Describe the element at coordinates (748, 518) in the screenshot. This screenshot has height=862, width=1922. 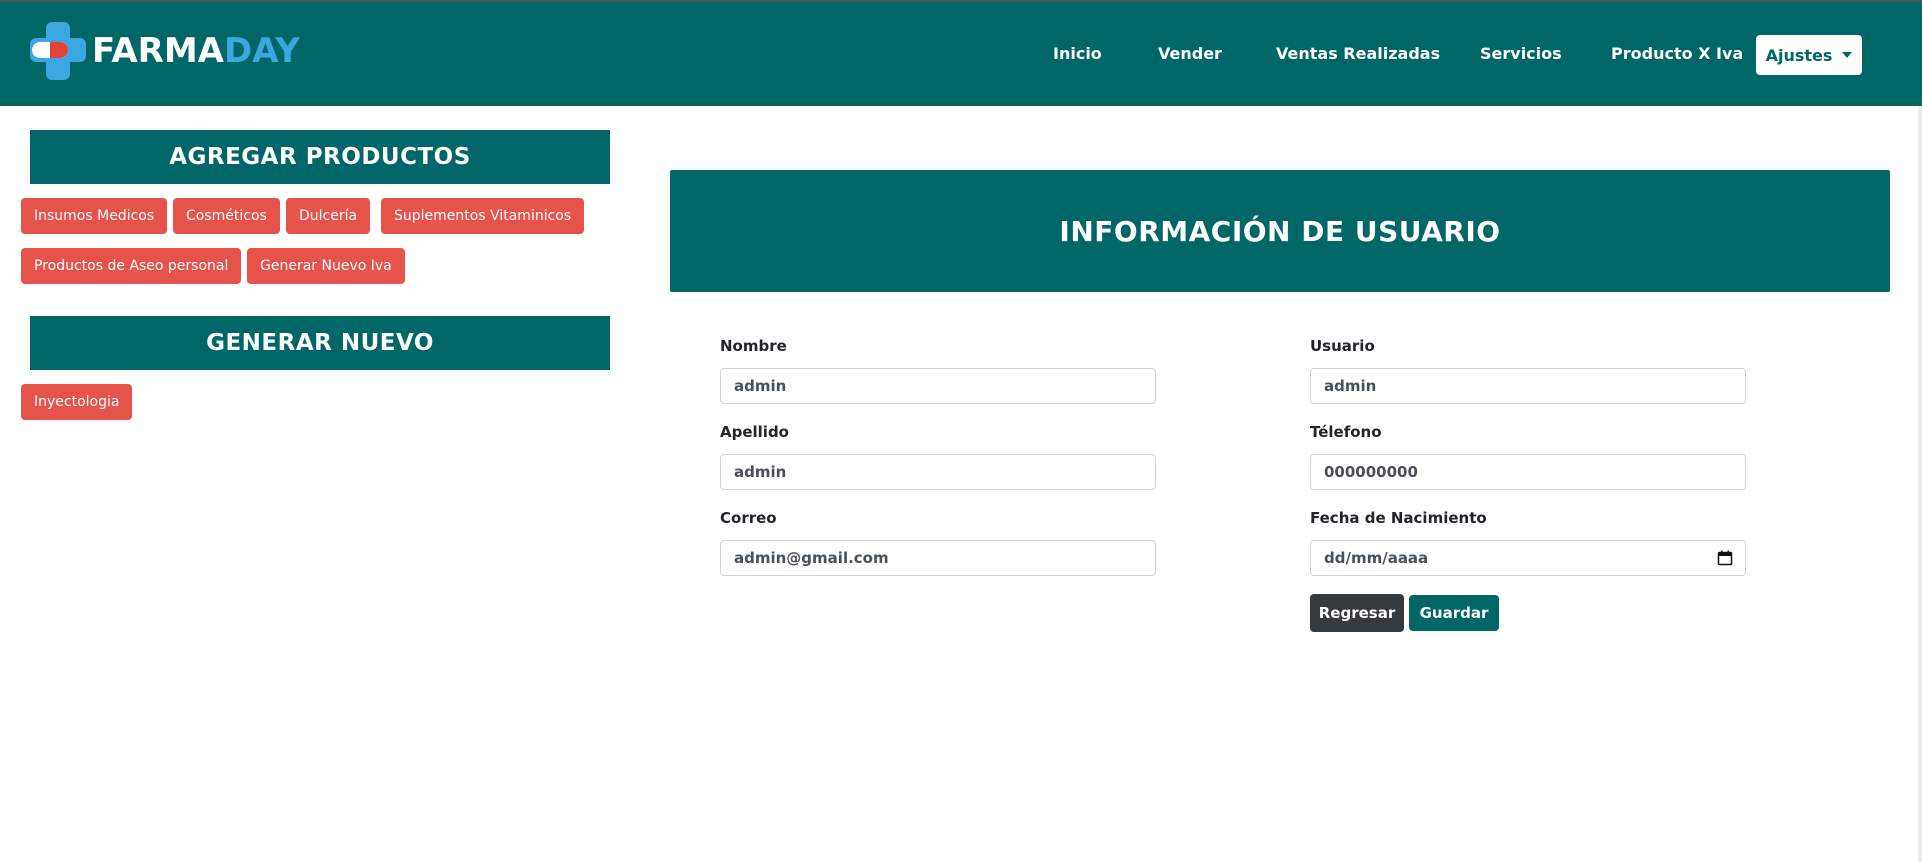
I see `correo-label: Correo` at that location.